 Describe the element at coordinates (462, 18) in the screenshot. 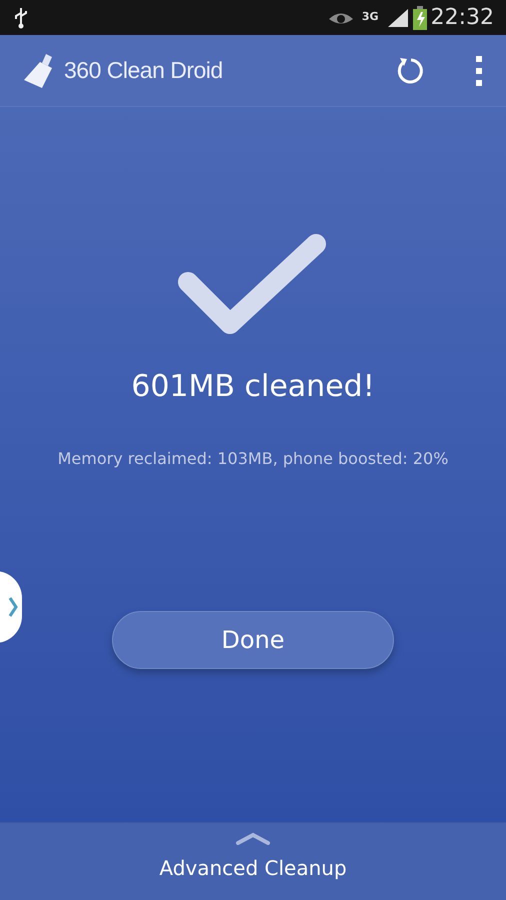

I see `clock-text: 22:32` at that location.